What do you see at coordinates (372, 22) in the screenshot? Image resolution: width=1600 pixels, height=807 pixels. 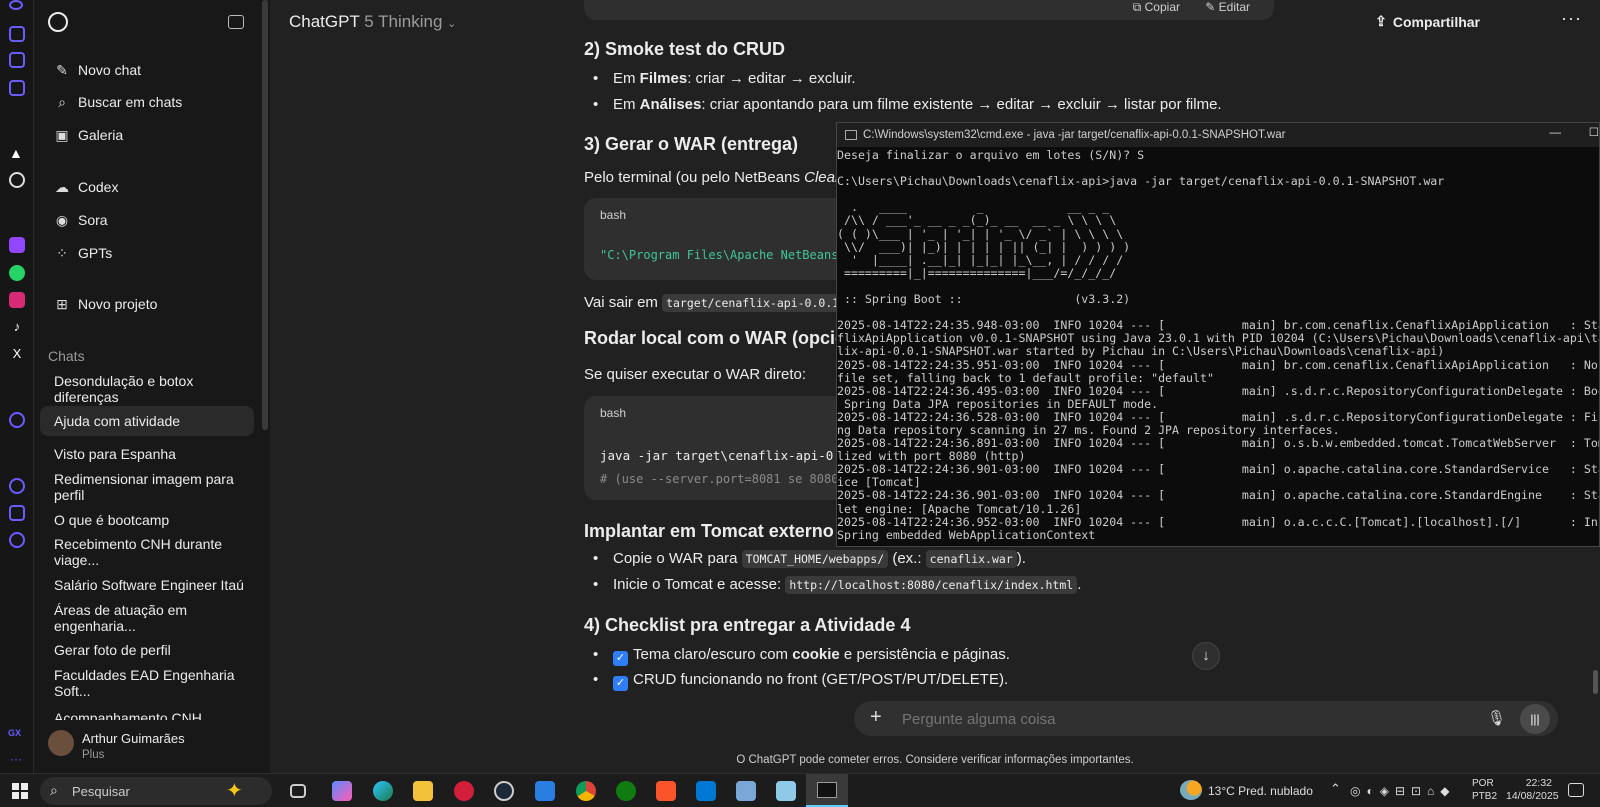 I see `model-selector: ChatGPT 5 Thinking ⌄` at bounding box center [372, 22].